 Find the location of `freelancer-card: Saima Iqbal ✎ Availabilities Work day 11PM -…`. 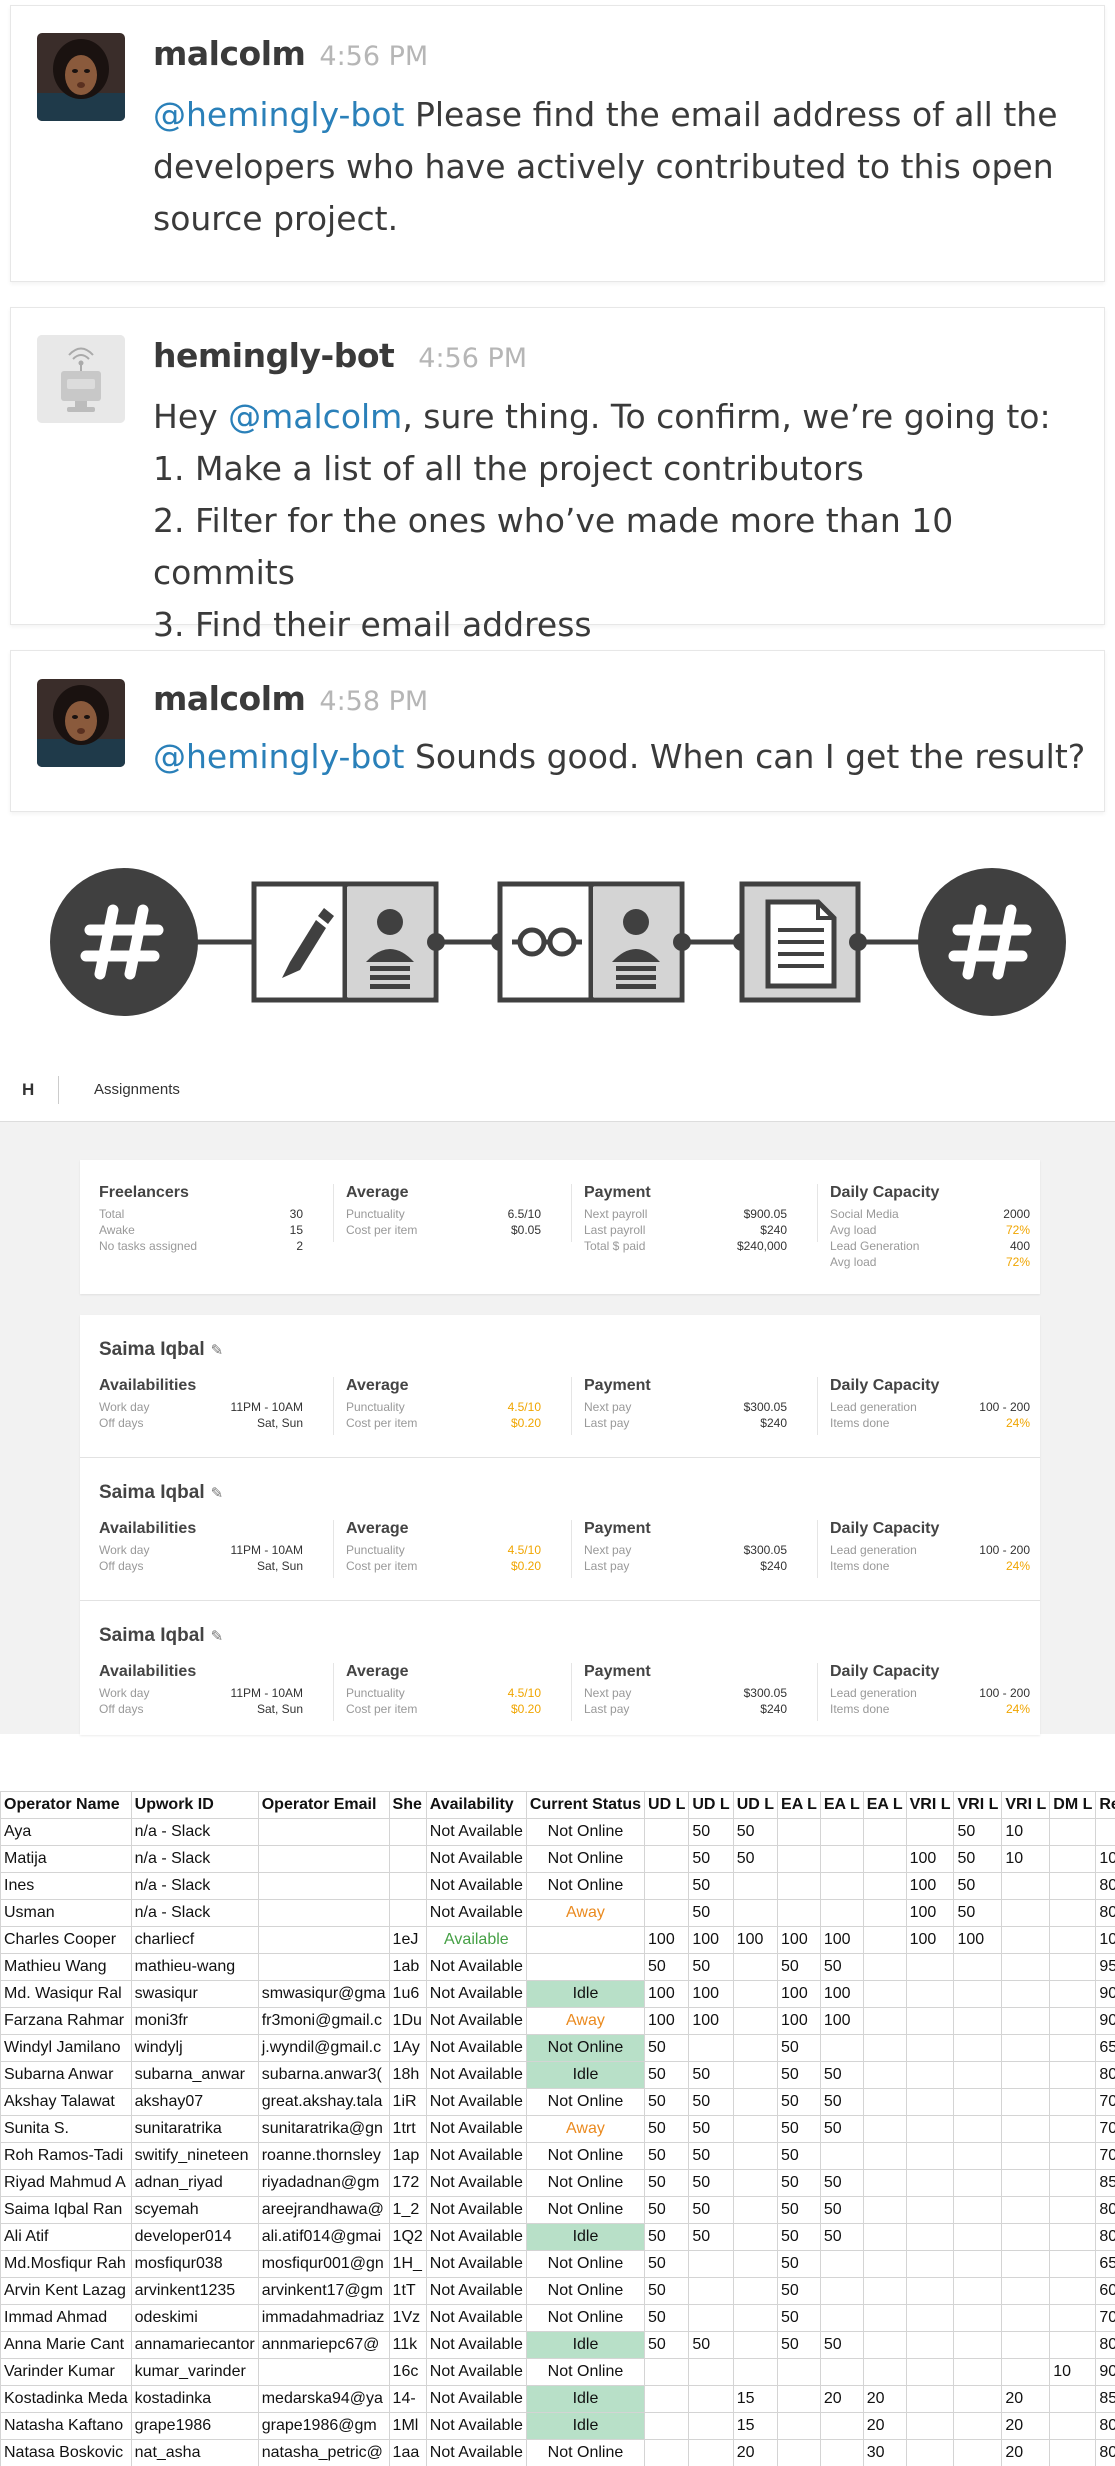

freelancer-card: Saima Iqbal ✎ Availabilities Work day 11PM -… is located at coordinates (560, 1668).